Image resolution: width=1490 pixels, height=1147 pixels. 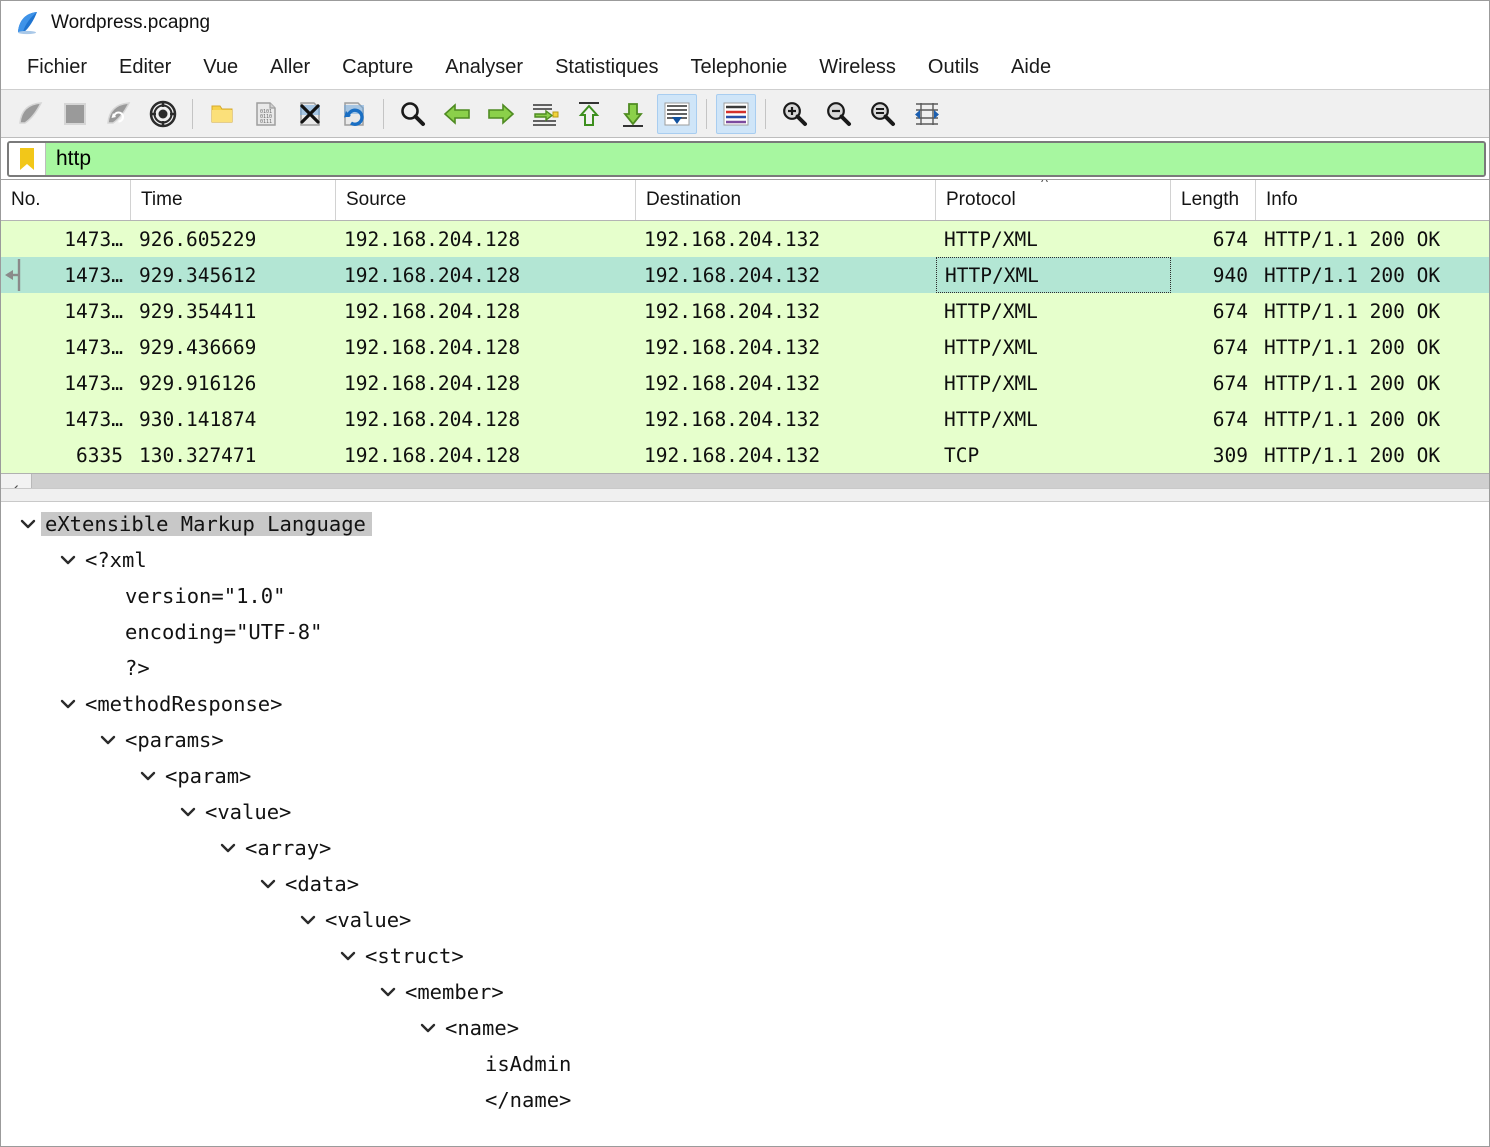 What do you see at coordinates (736, 113) in the screenshot?
I see `colorize-packets-icon` at bounding box center [736, 113].